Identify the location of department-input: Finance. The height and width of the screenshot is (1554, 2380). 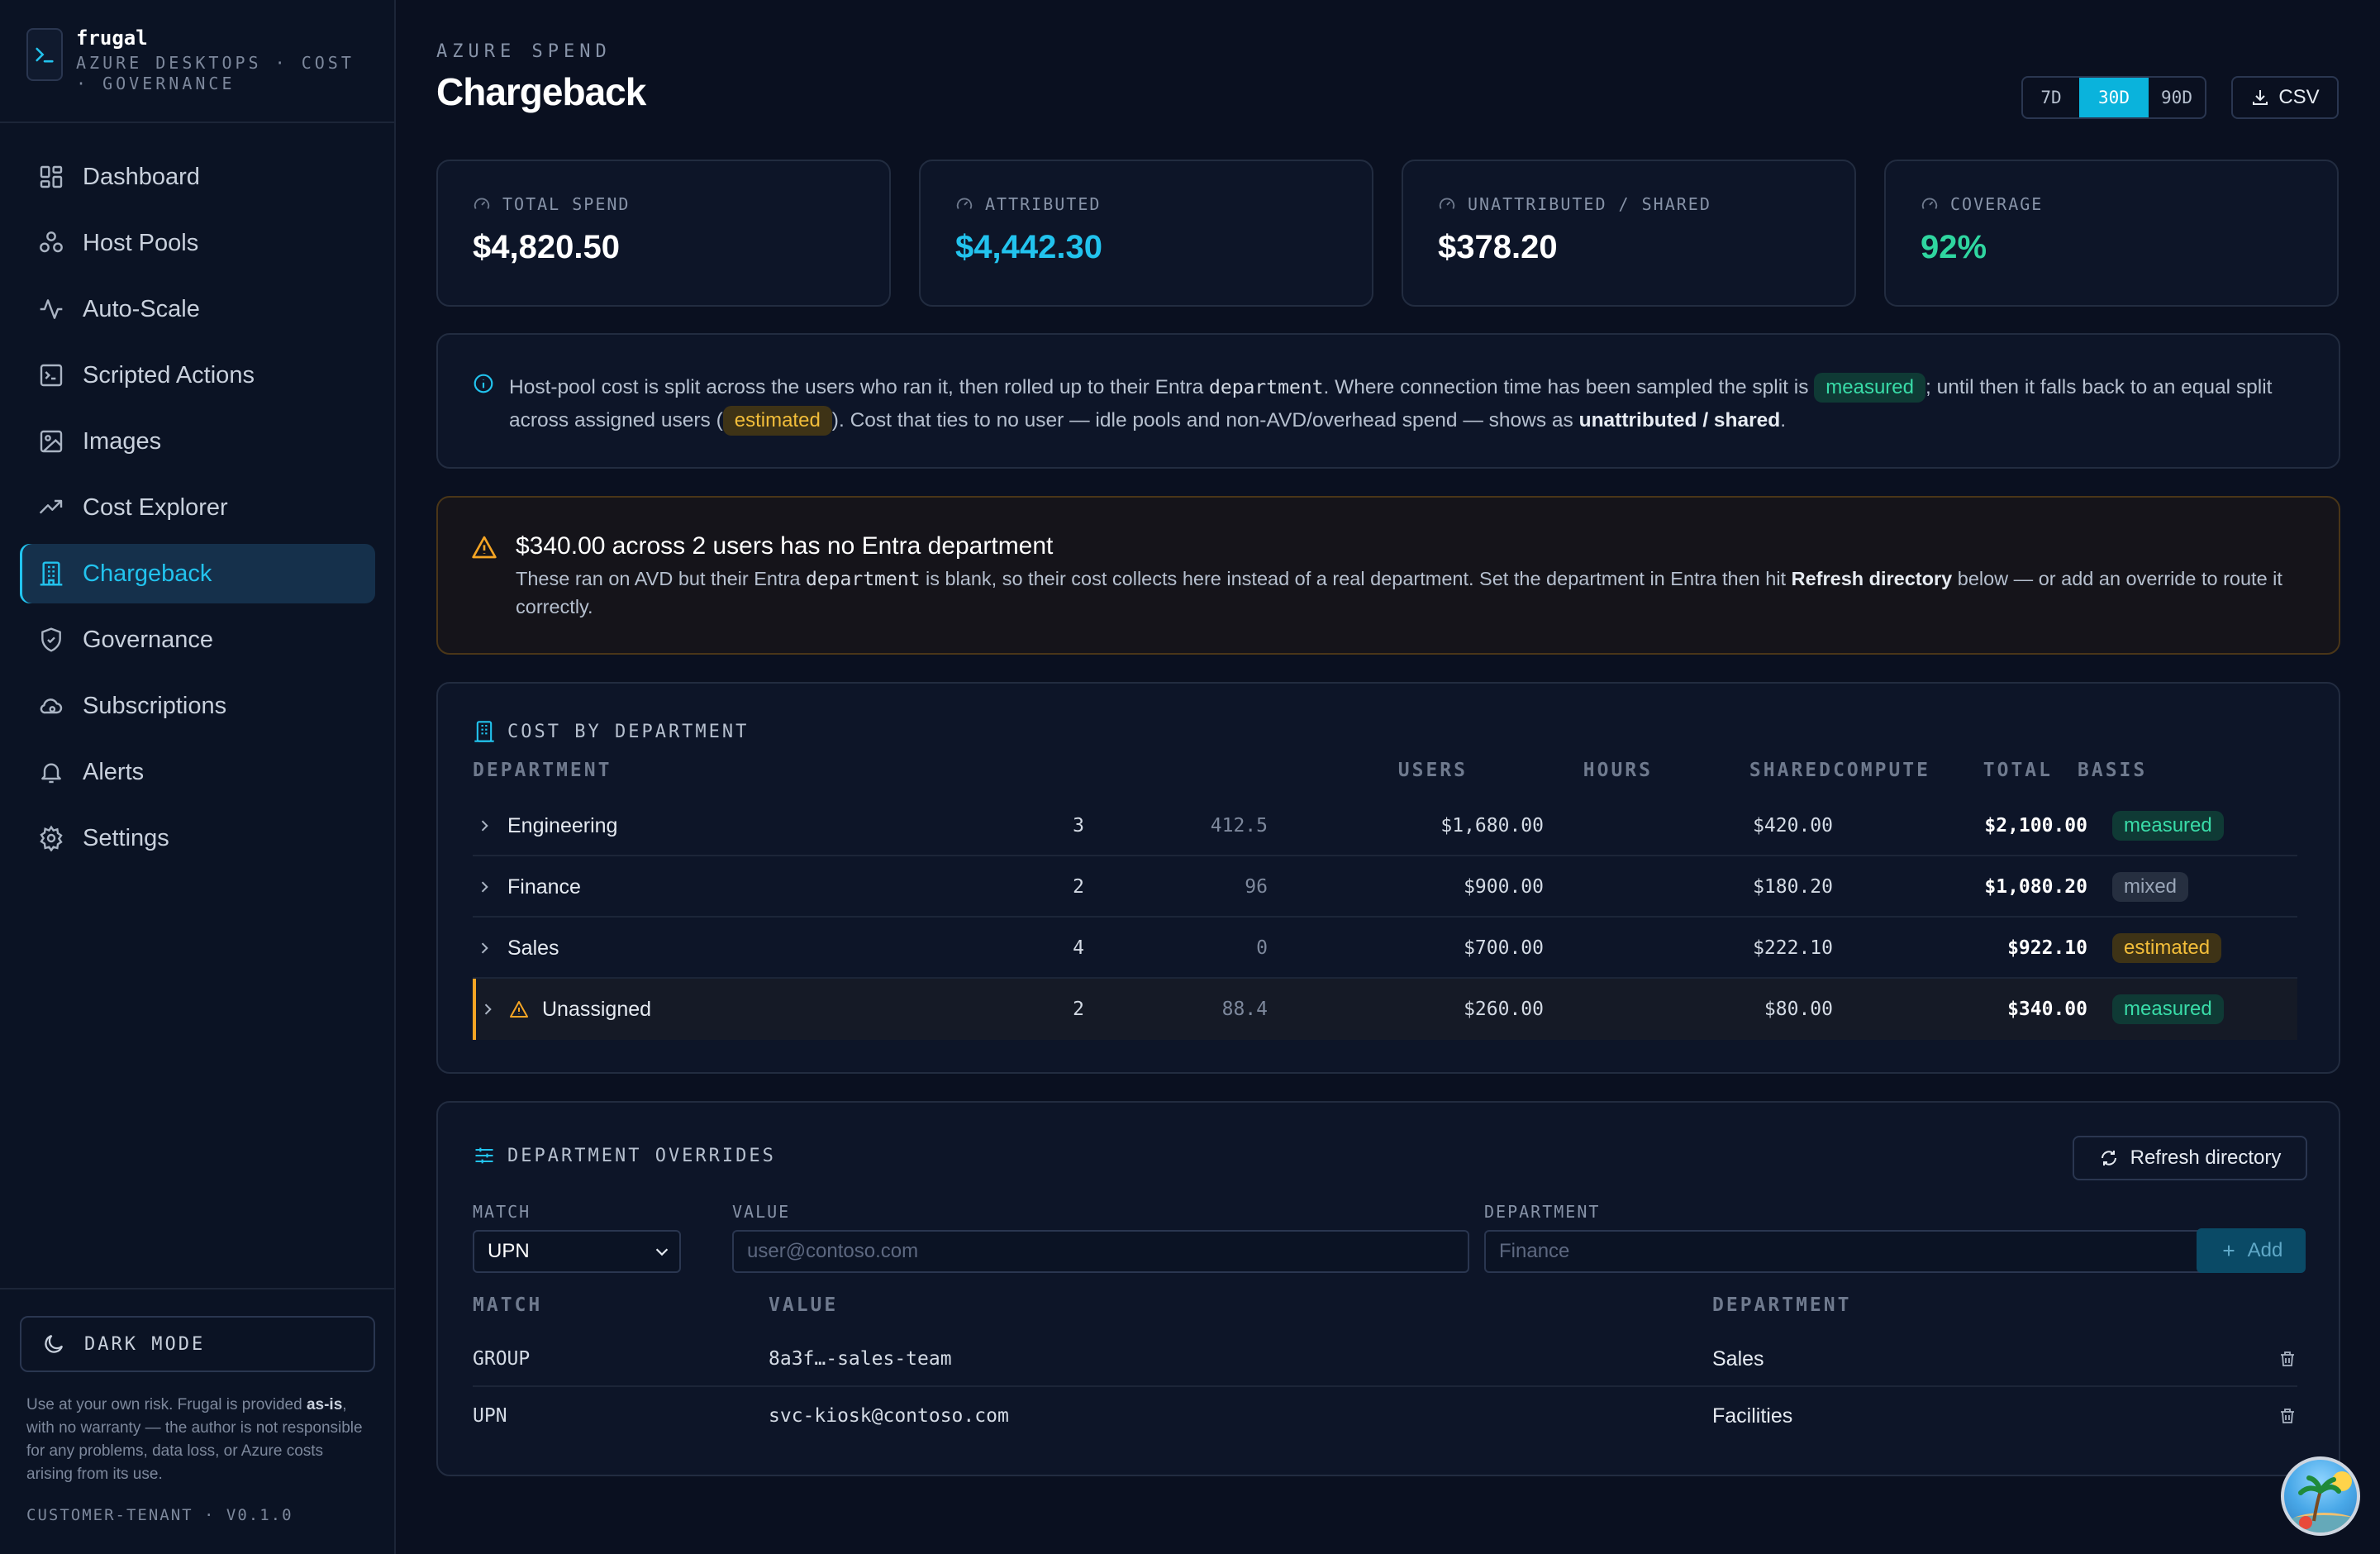
(1852, 1251).